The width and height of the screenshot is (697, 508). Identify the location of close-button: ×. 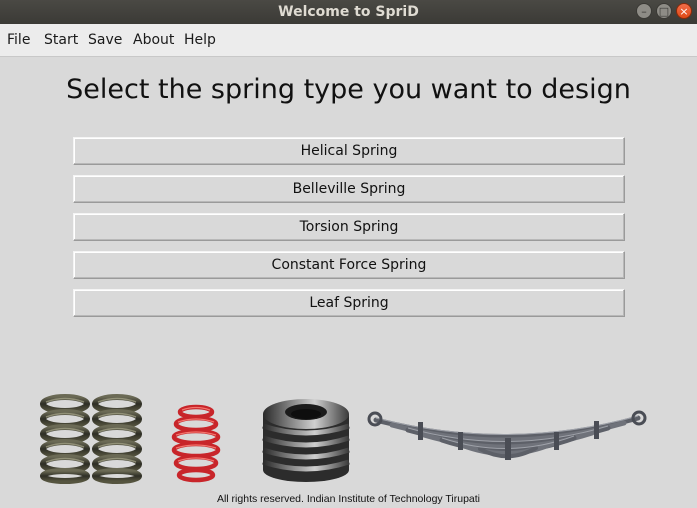
(684, 11).